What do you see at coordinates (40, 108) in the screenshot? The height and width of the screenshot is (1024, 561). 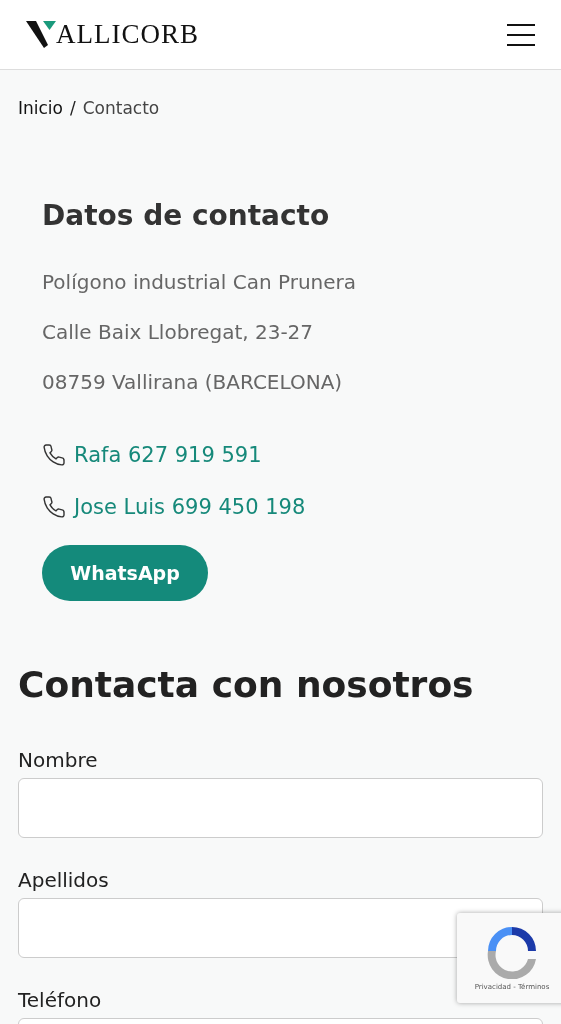 I see `breadcrumb-link: Inicio` at bounding box center [40, 108].